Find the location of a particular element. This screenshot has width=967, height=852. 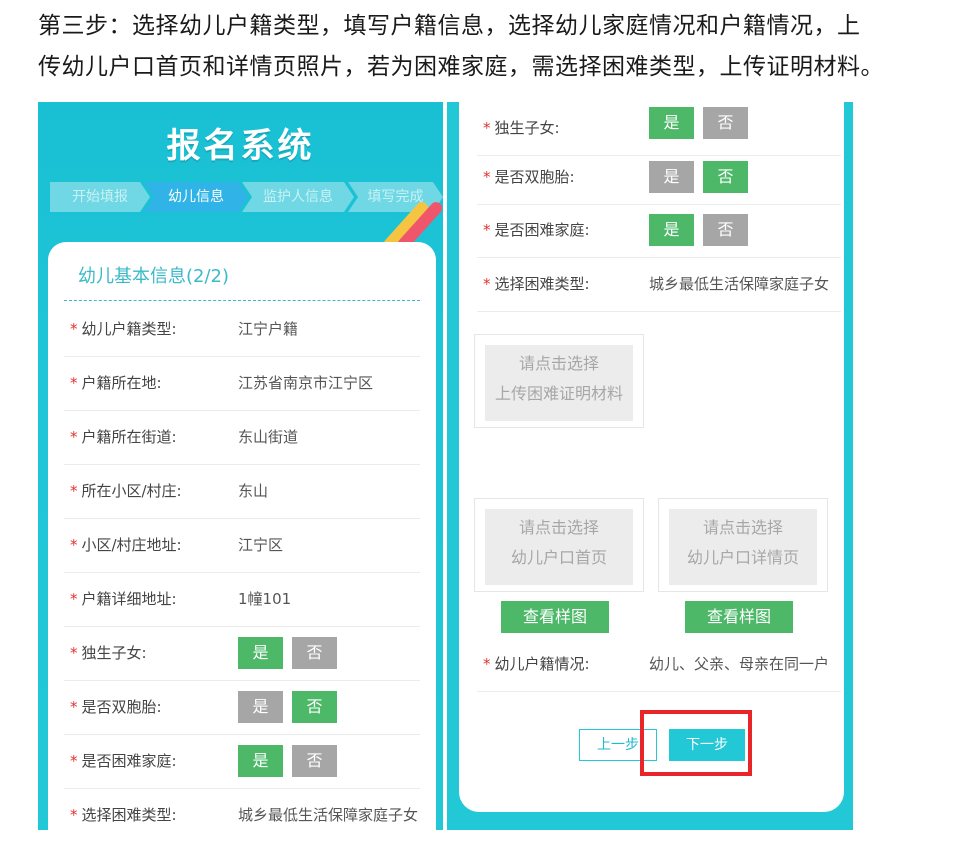

field-label: * 户籍详细地址: is located at coordinates (123, 599).